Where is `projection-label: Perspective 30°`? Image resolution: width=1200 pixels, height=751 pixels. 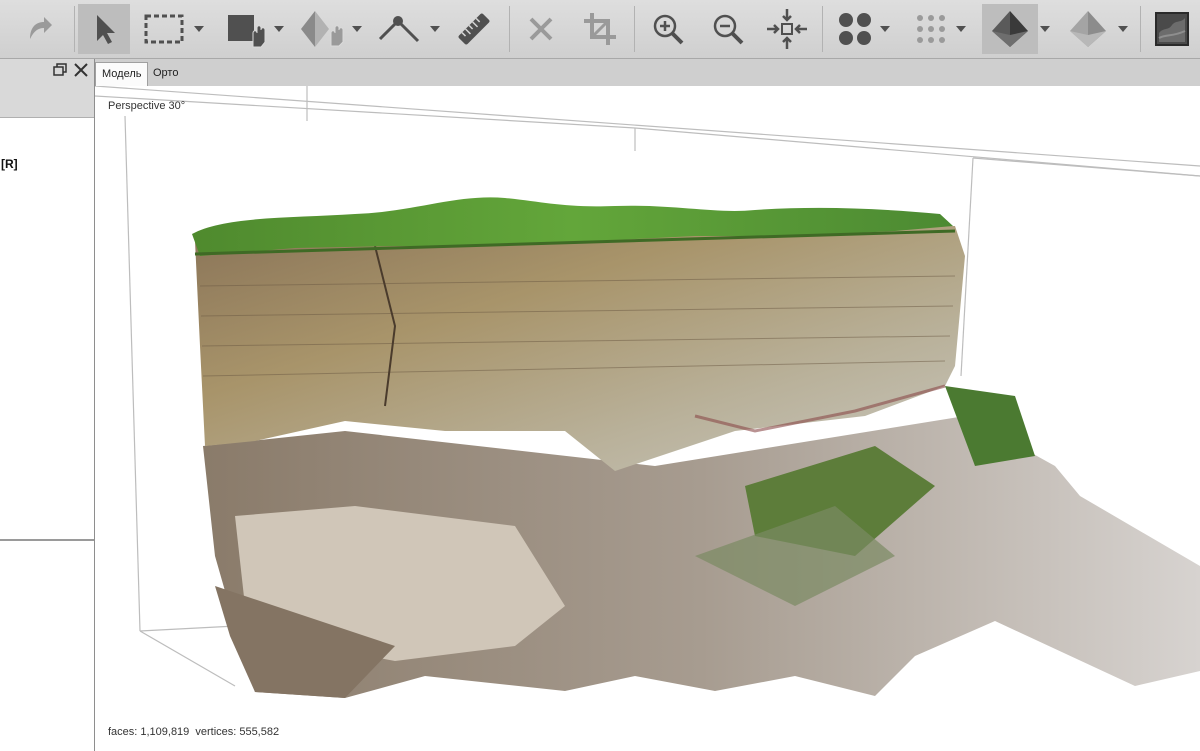 projection-label: Perspective 30° is located at coordinates (147, 106).